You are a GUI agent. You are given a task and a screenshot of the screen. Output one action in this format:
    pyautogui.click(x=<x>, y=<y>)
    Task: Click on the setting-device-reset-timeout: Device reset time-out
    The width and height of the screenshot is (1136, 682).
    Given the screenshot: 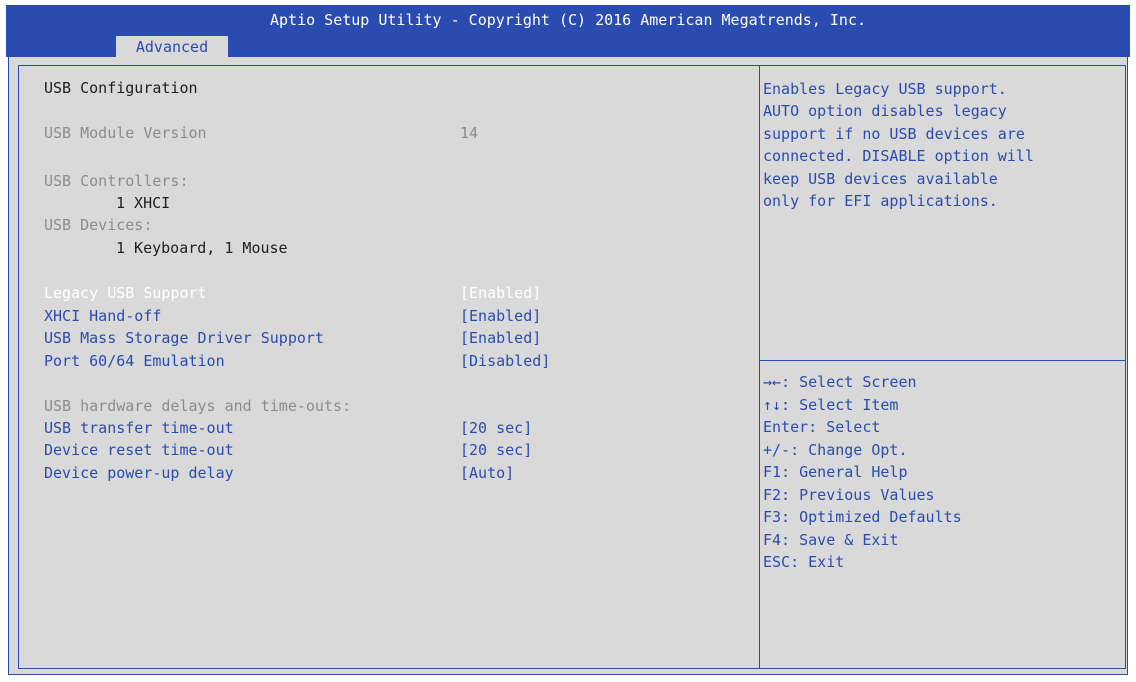 What is the action you would take?
    pyautogui.click(x=139, y=450)
    